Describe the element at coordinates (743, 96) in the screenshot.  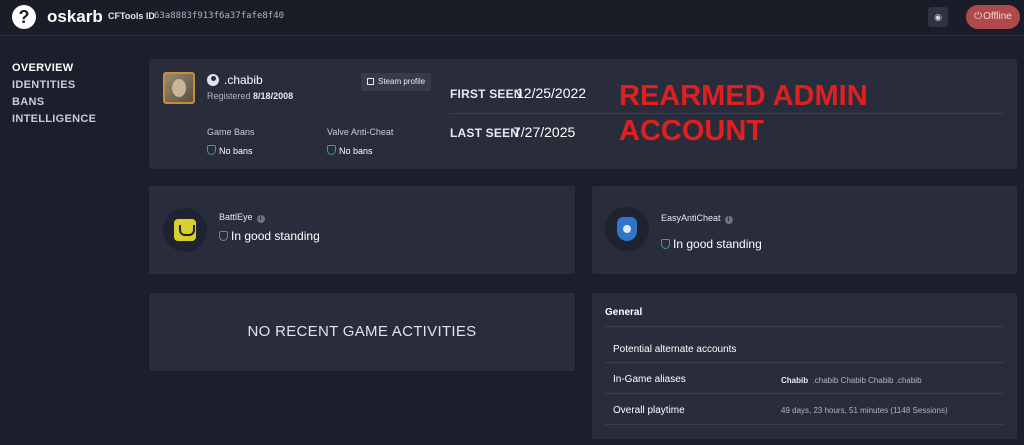
I see `overlay-line-1: REARMED ADMIN` at that location.